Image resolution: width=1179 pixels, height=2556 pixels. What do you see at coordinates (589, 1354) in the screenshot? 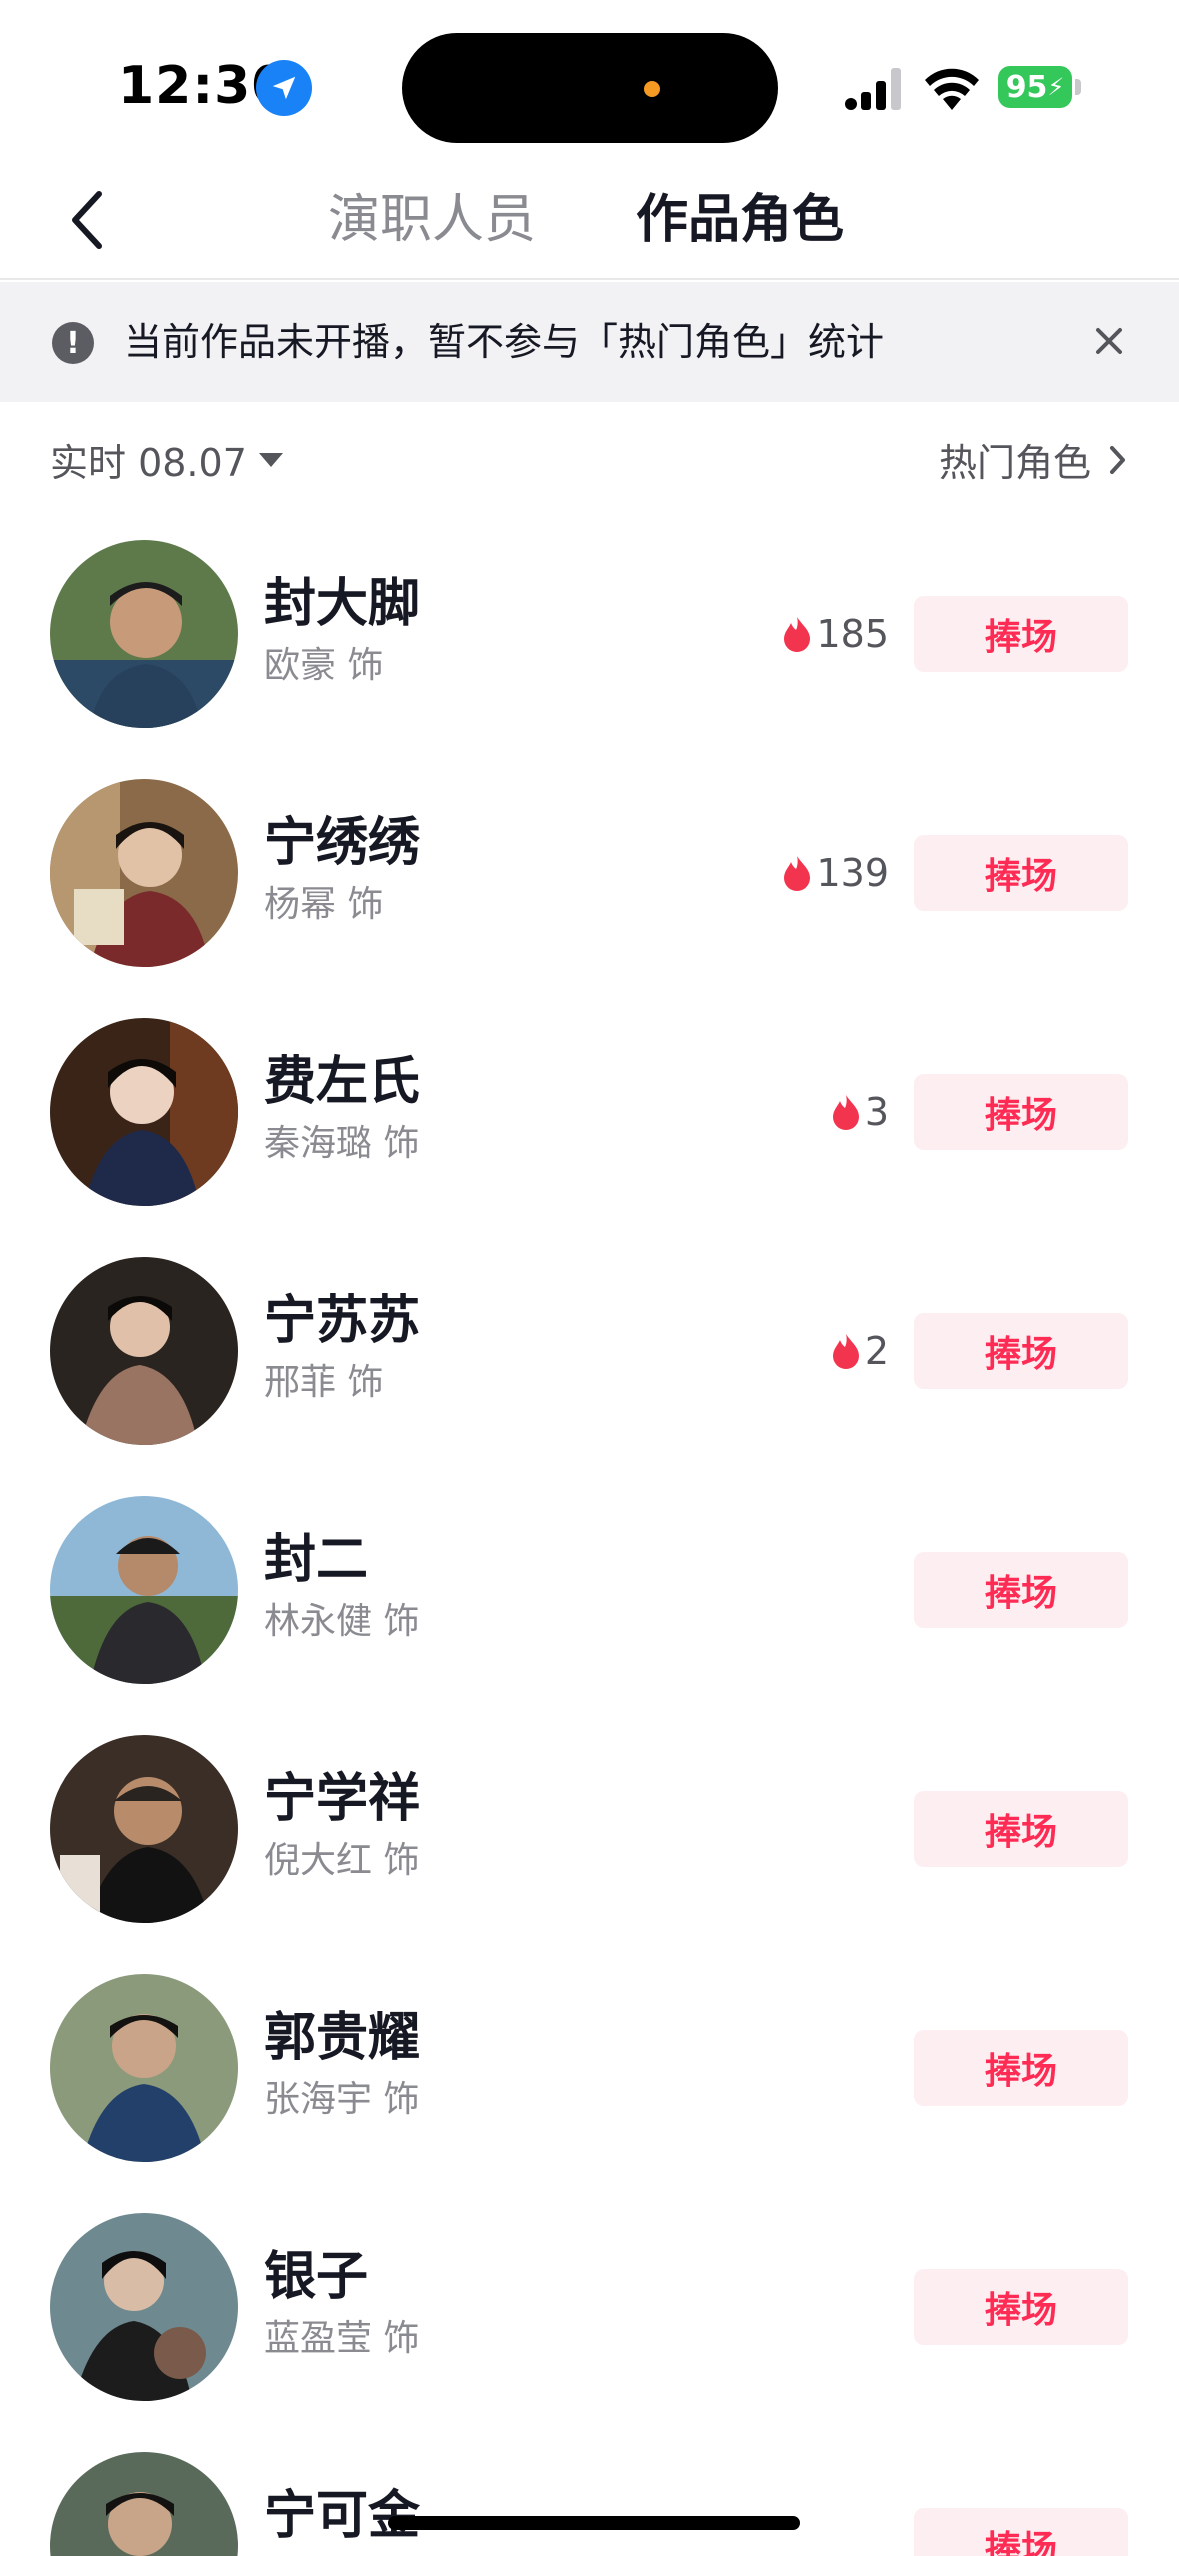
I see `role-row: 宁苏苏 邢菲 饰 2 捧场` at bounding box center [589, 1354].